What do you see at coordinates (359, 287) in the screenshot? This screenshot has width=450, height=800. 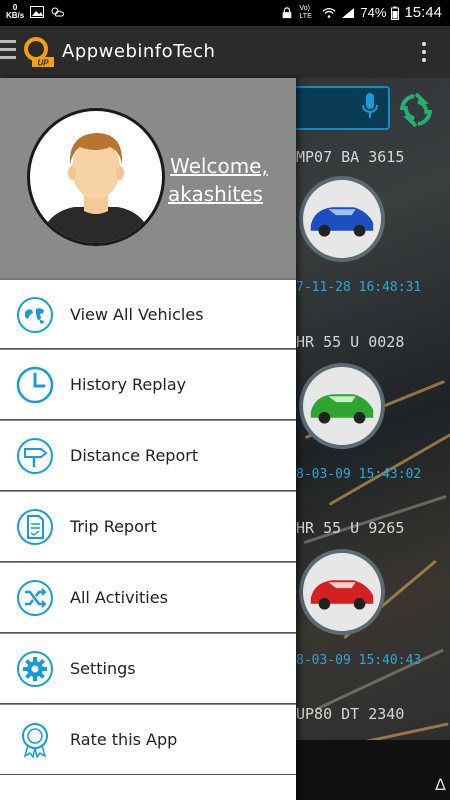 I see `vehicle-timestamp: 7-11-28 16:48:31` at bounding box center [359, 287].